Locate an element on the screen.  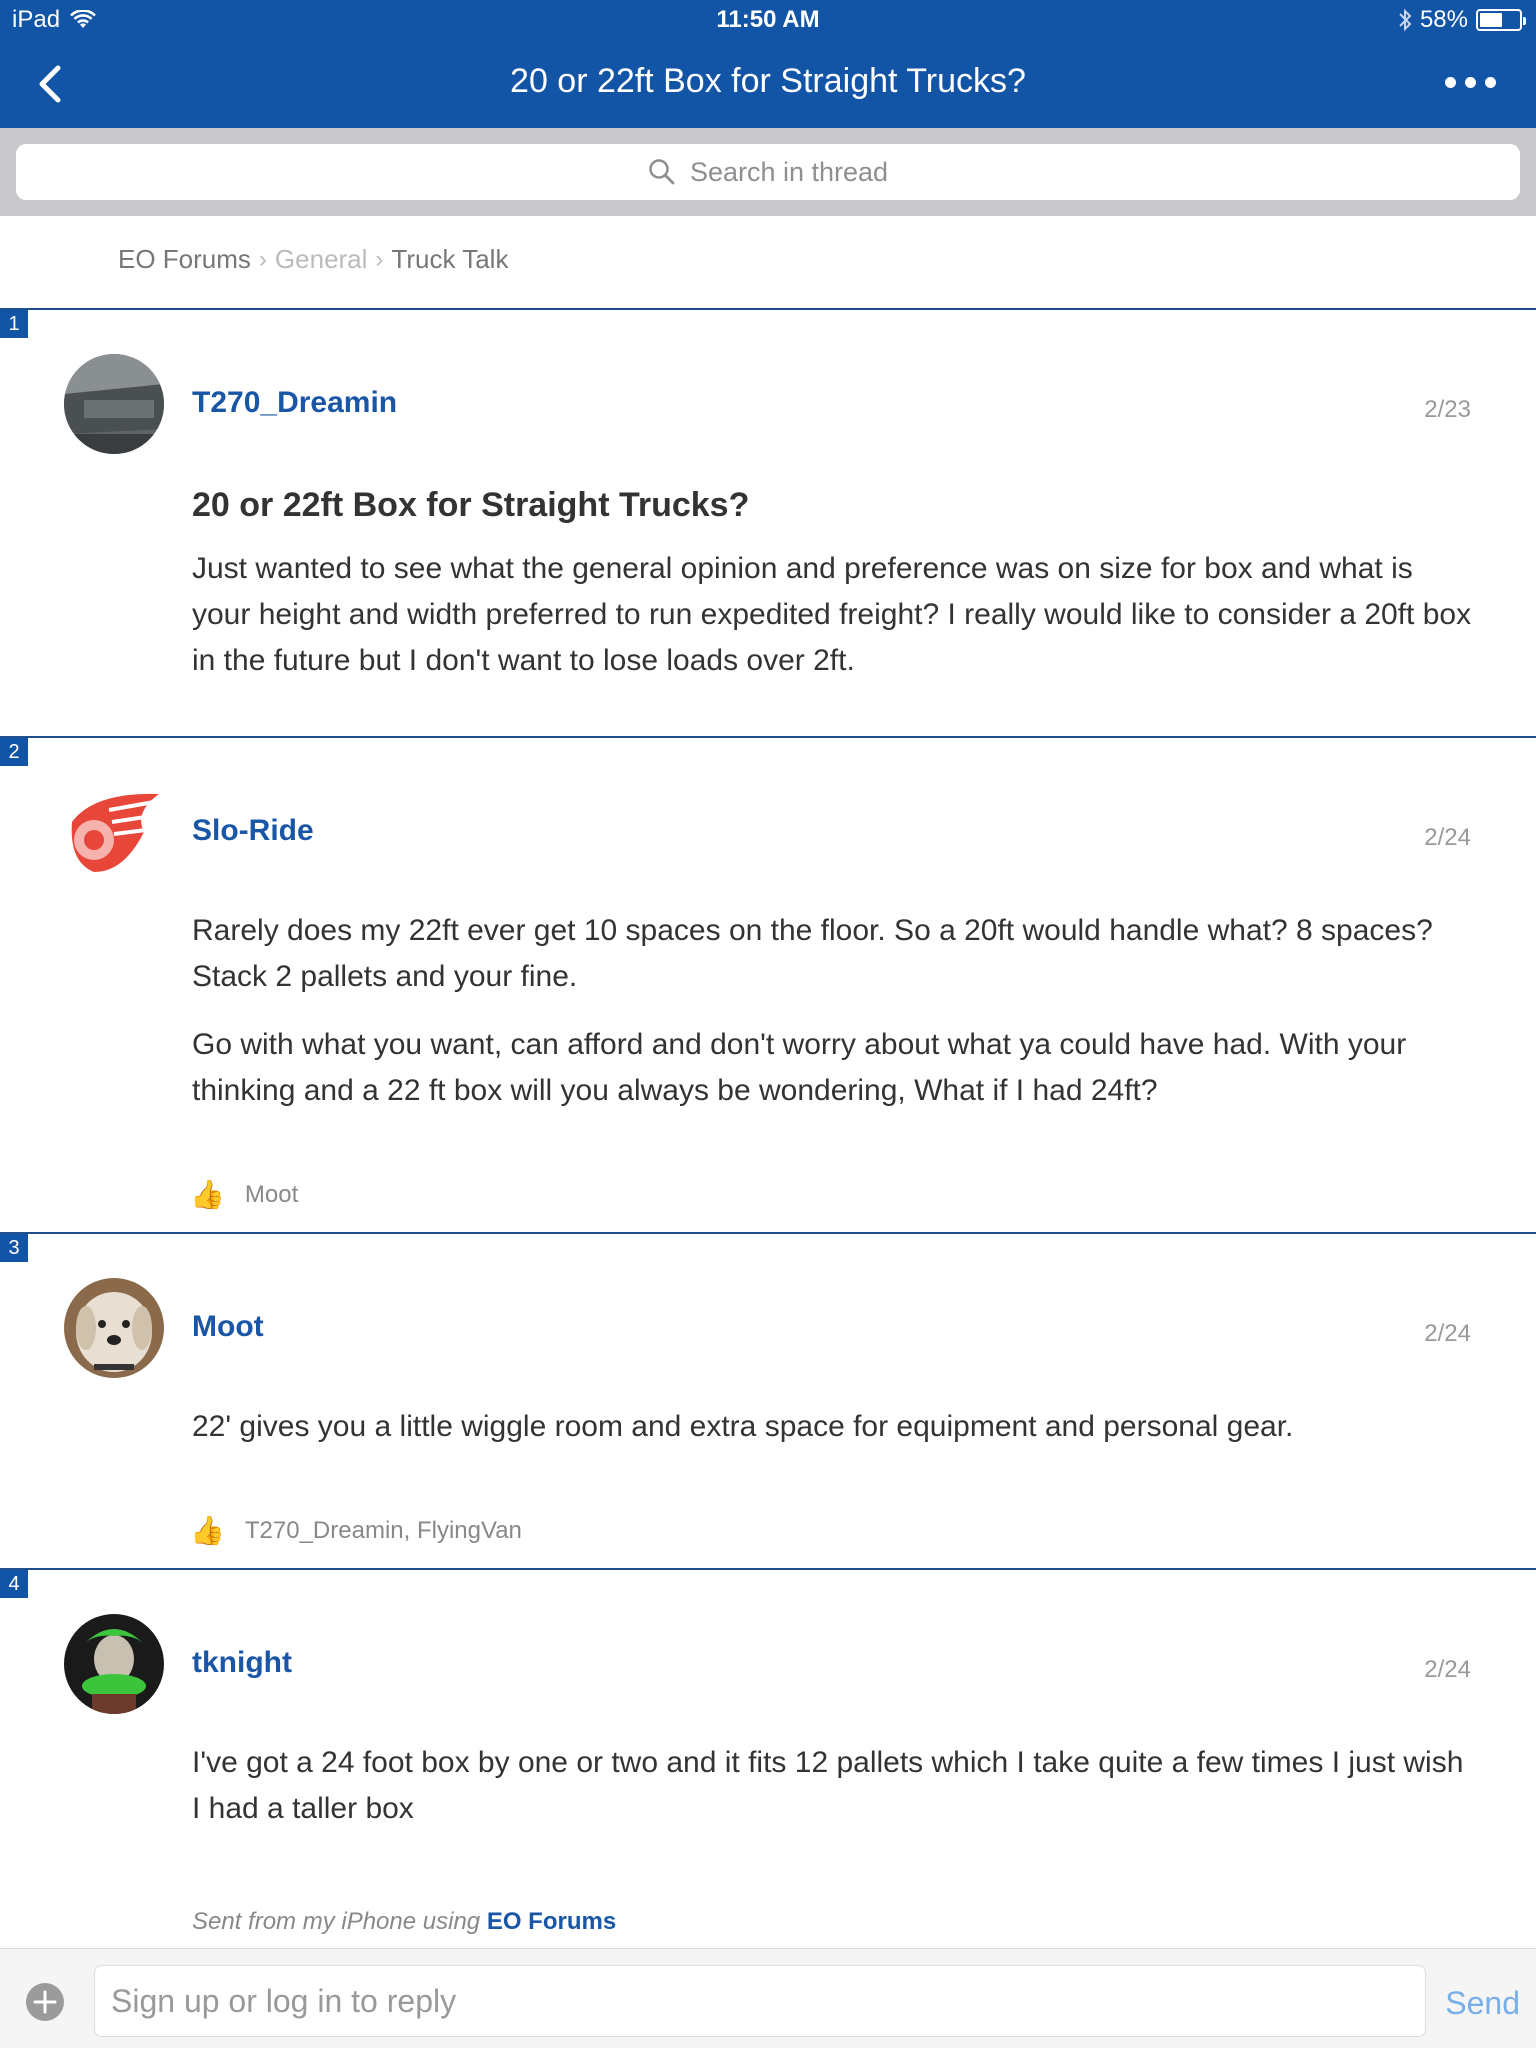
ellipsis-icon is located at coordinates (1450, 82).